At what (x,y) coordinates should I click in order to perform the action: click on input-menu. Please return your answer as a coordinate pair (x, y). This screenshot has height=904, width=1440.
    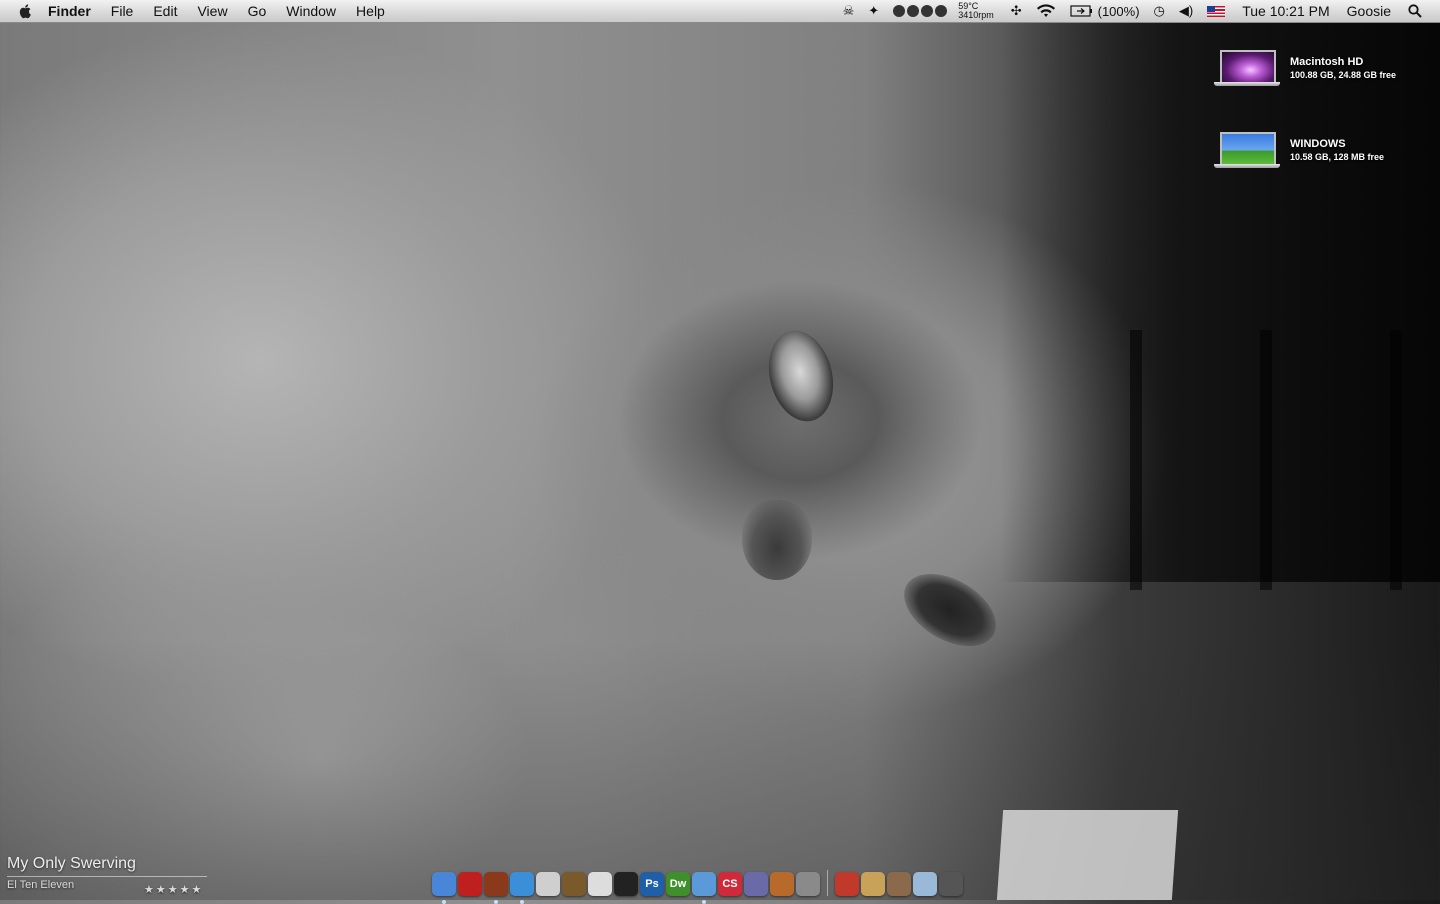
    Looking at the image, I should click on (1216, 11).